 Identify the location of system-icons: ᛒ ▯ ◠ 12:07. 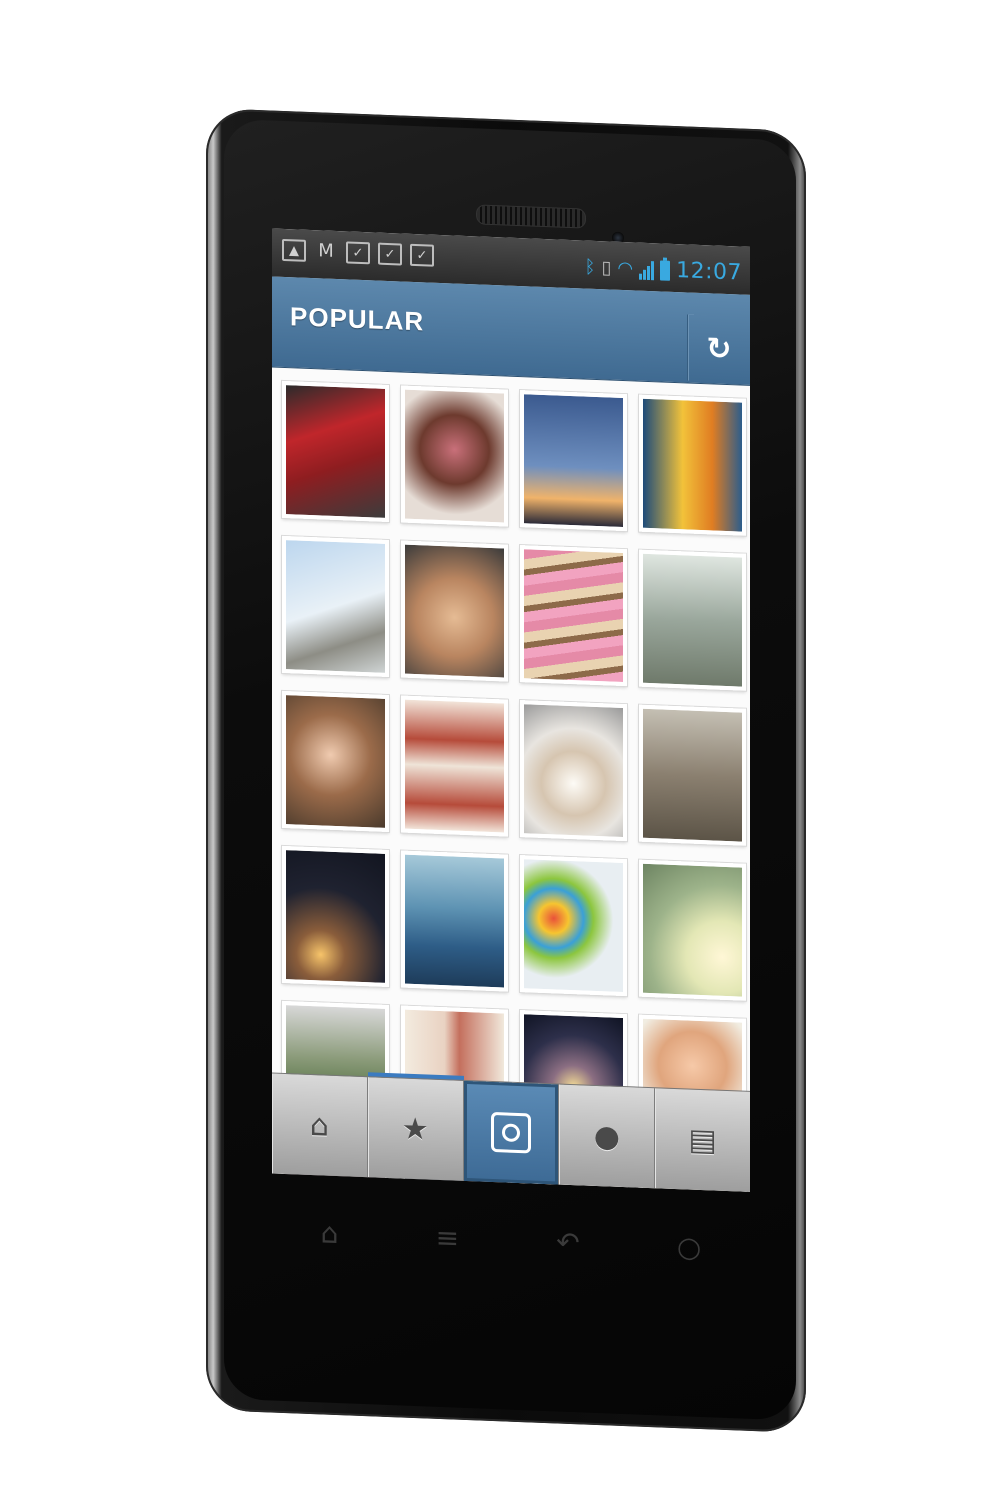
(663, 270).